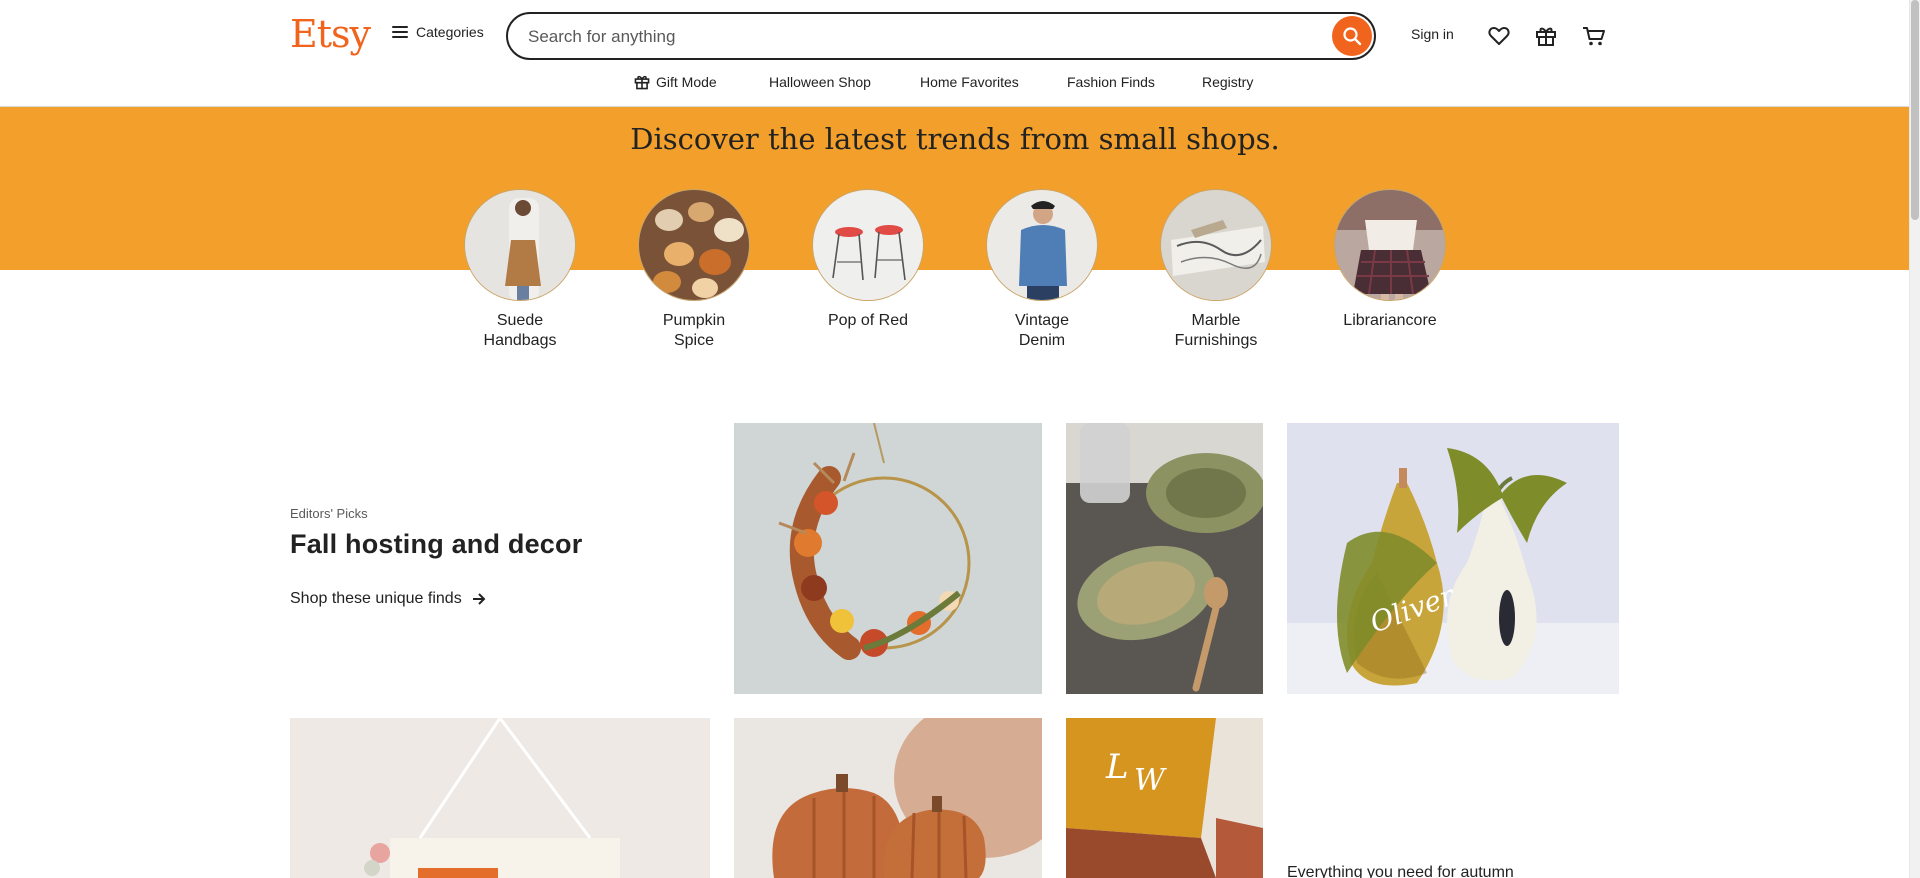  Describe the element at coordinates (1216, 320) in the screenshot. I see `category-label-line: Marble` at that location.